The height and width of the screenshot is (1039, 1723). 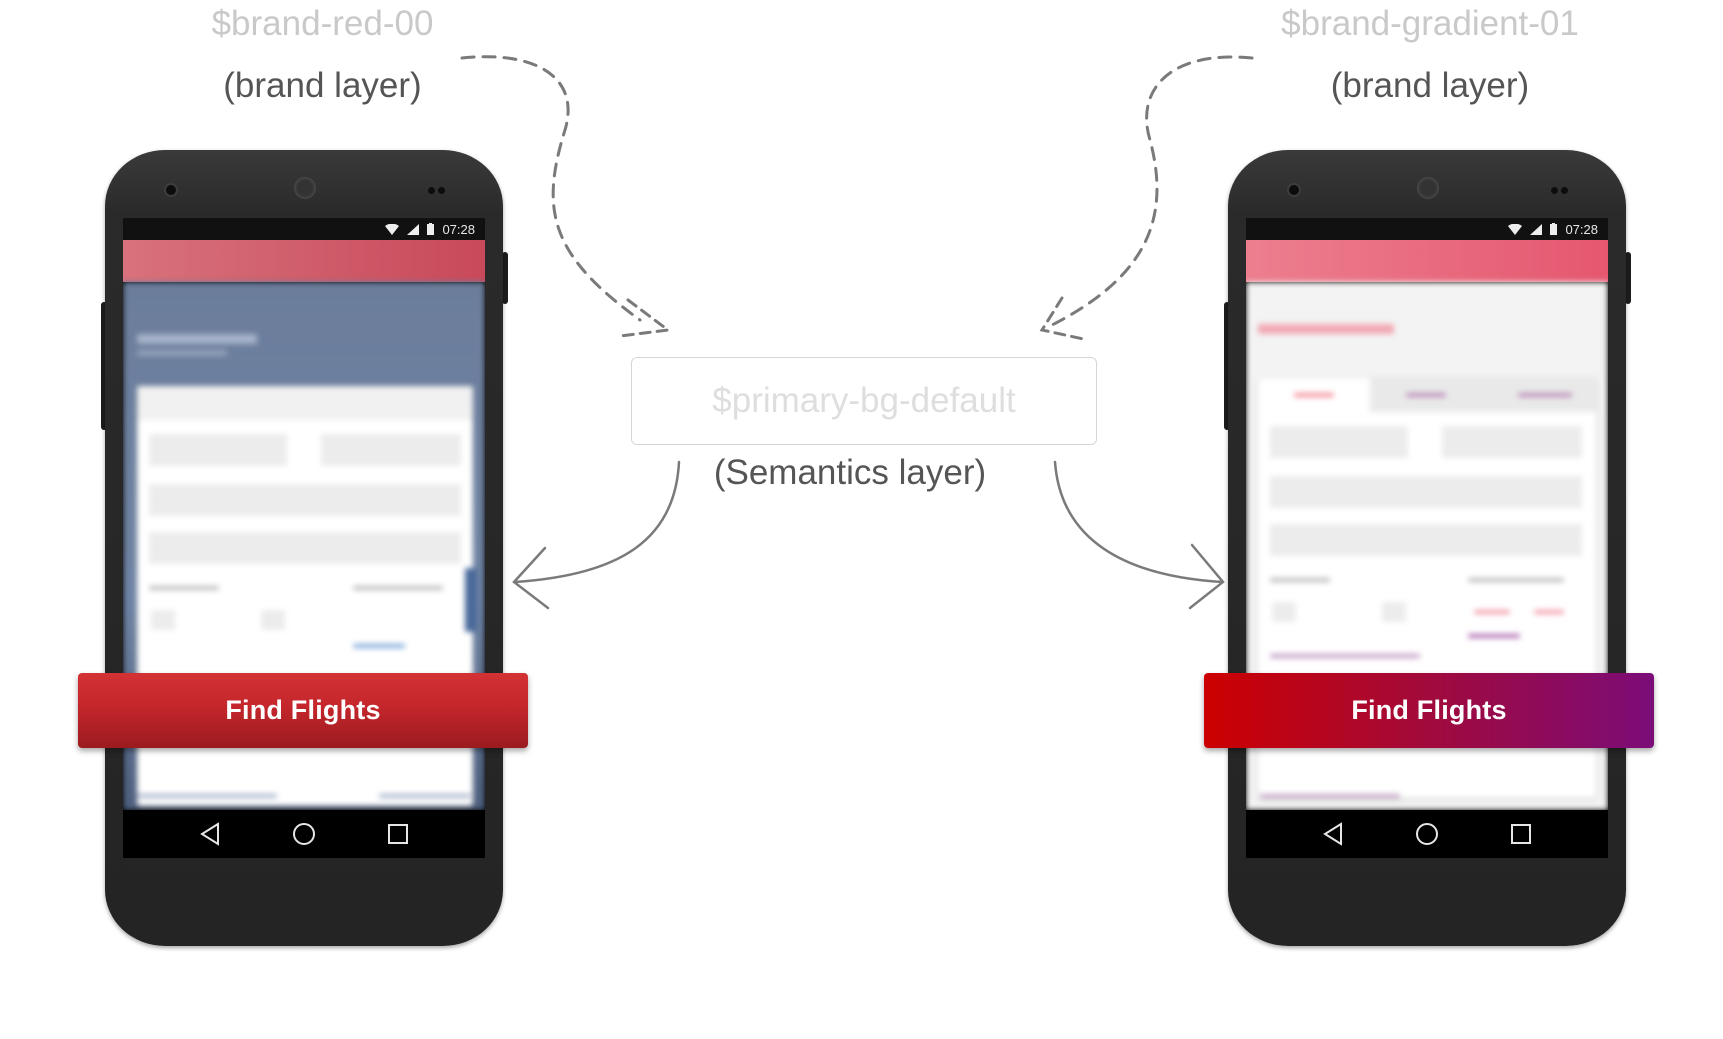 What do you see at coordinates (1284, 612) in the screenshot?
I see `right-stepper-minus` at bounding box center [1284, 612].